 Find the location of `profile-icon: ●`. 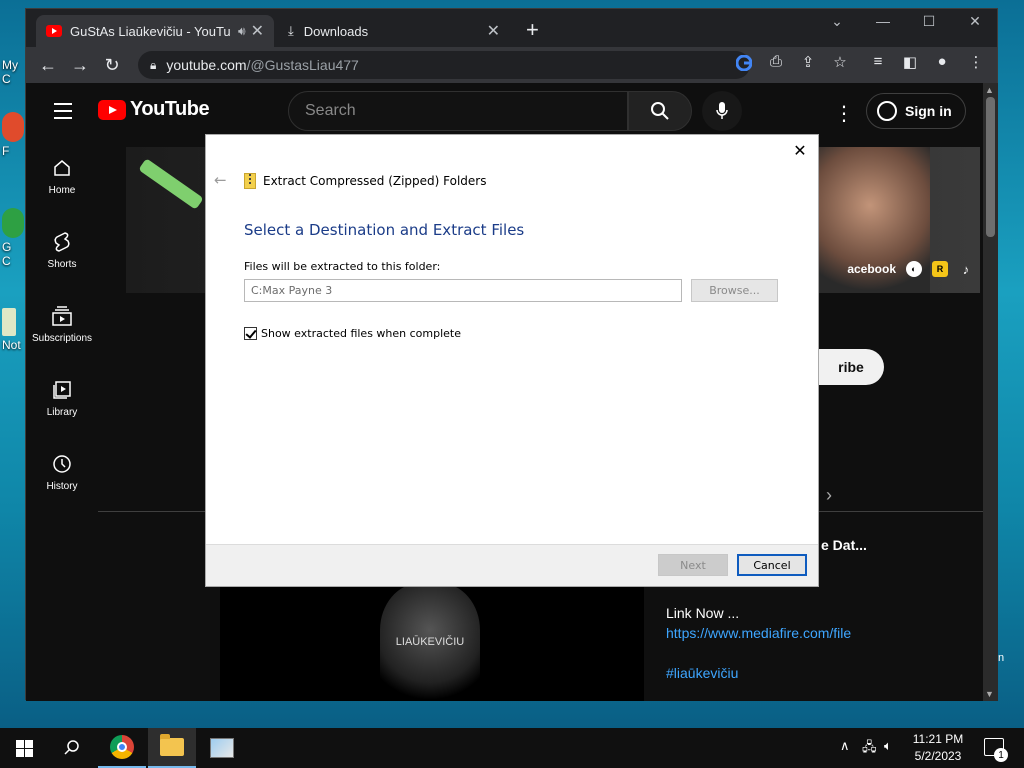

profile-icon: ● is located at coordinates (942, 61).